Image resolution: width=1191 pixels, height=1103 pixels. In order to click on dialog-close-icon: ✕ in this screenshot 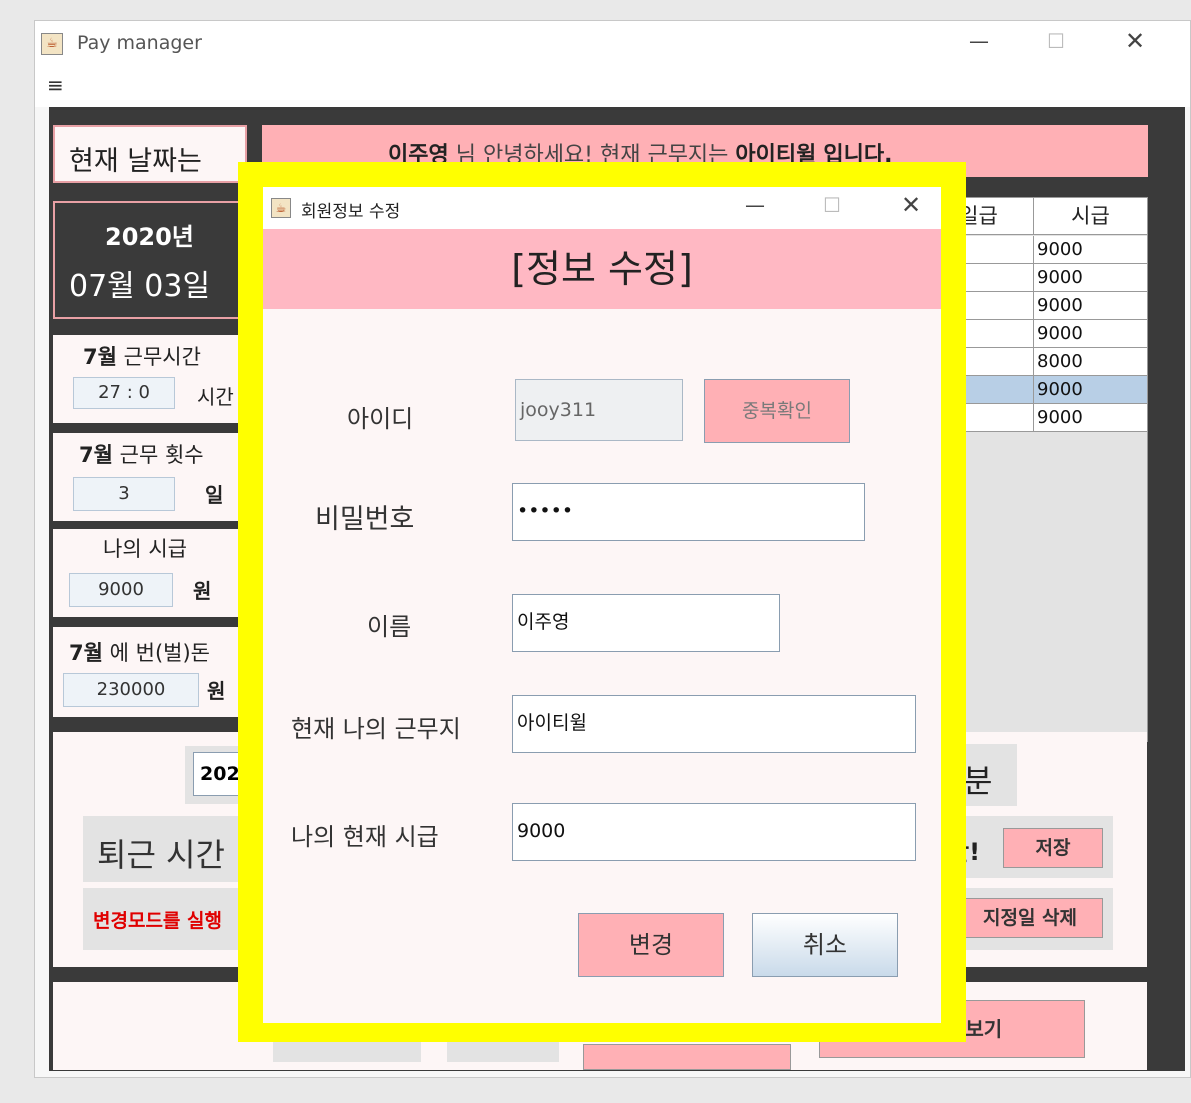, I will do `click(911, 205)`.